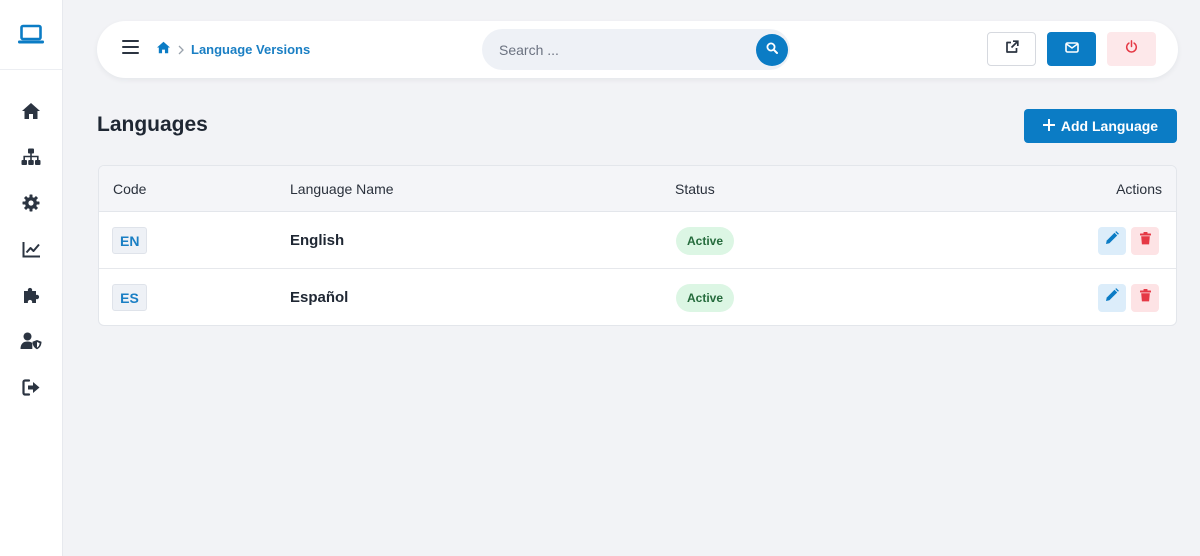 Image resolution: width=1200 pixels, height=556 pixels. I want to click on power-button, so click(1131, 49).